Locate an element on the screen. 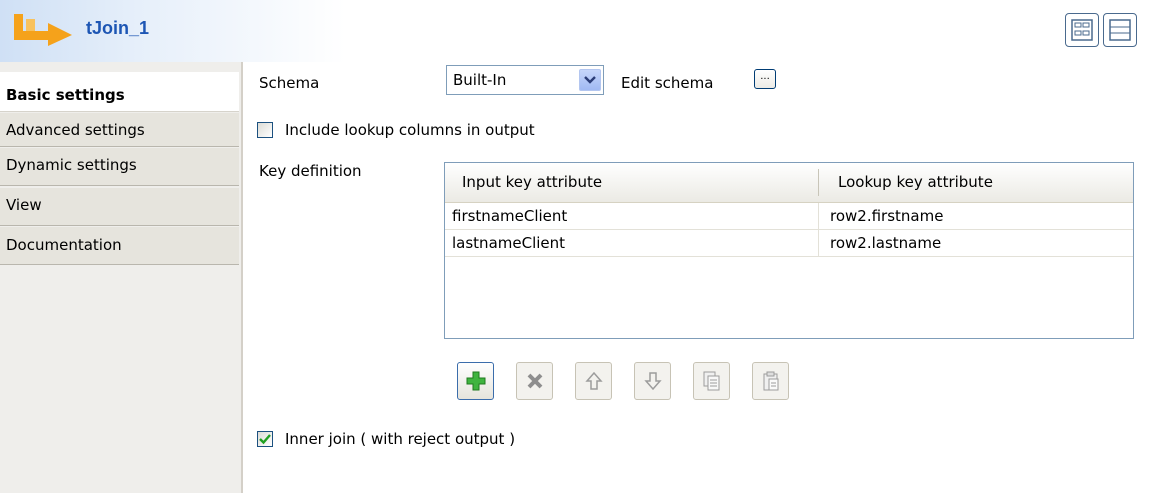  table-row: firstnameClient row2.firstname is located at coordinates (789, 216).